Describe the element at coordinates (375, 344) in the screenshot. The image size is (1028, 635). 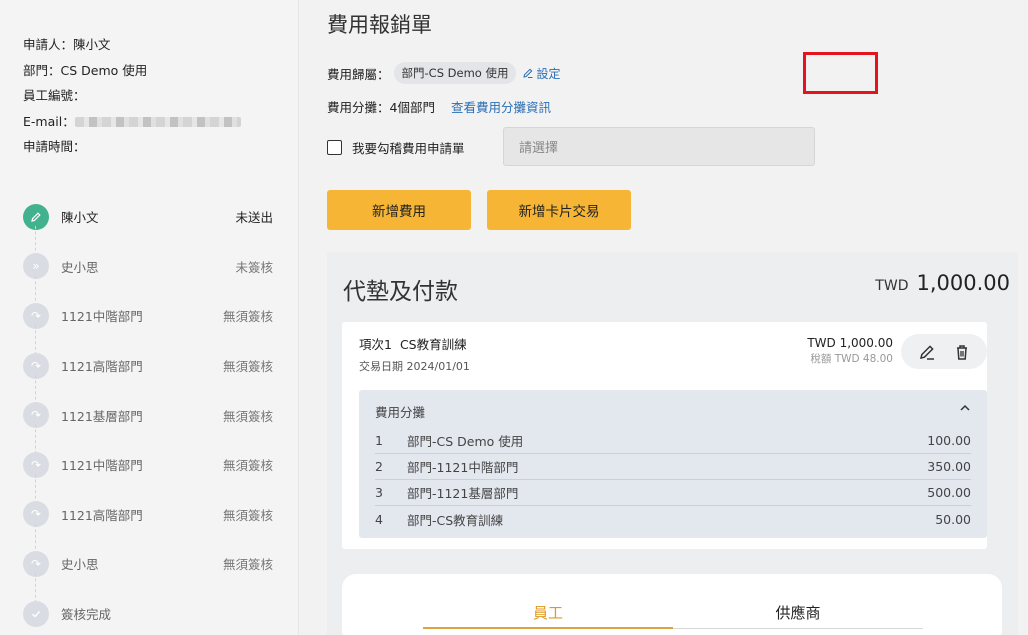
I see `item-label: 項次1` at that location.